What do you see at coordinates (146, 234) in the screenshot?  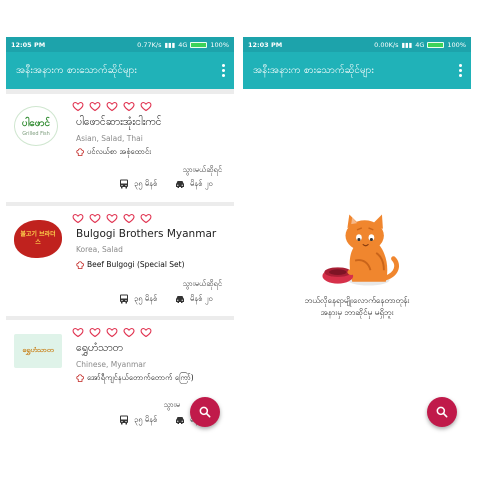 I see `restaurant-name: Bulgogi Brothers Myanmar` at bounding box center [146, 234].